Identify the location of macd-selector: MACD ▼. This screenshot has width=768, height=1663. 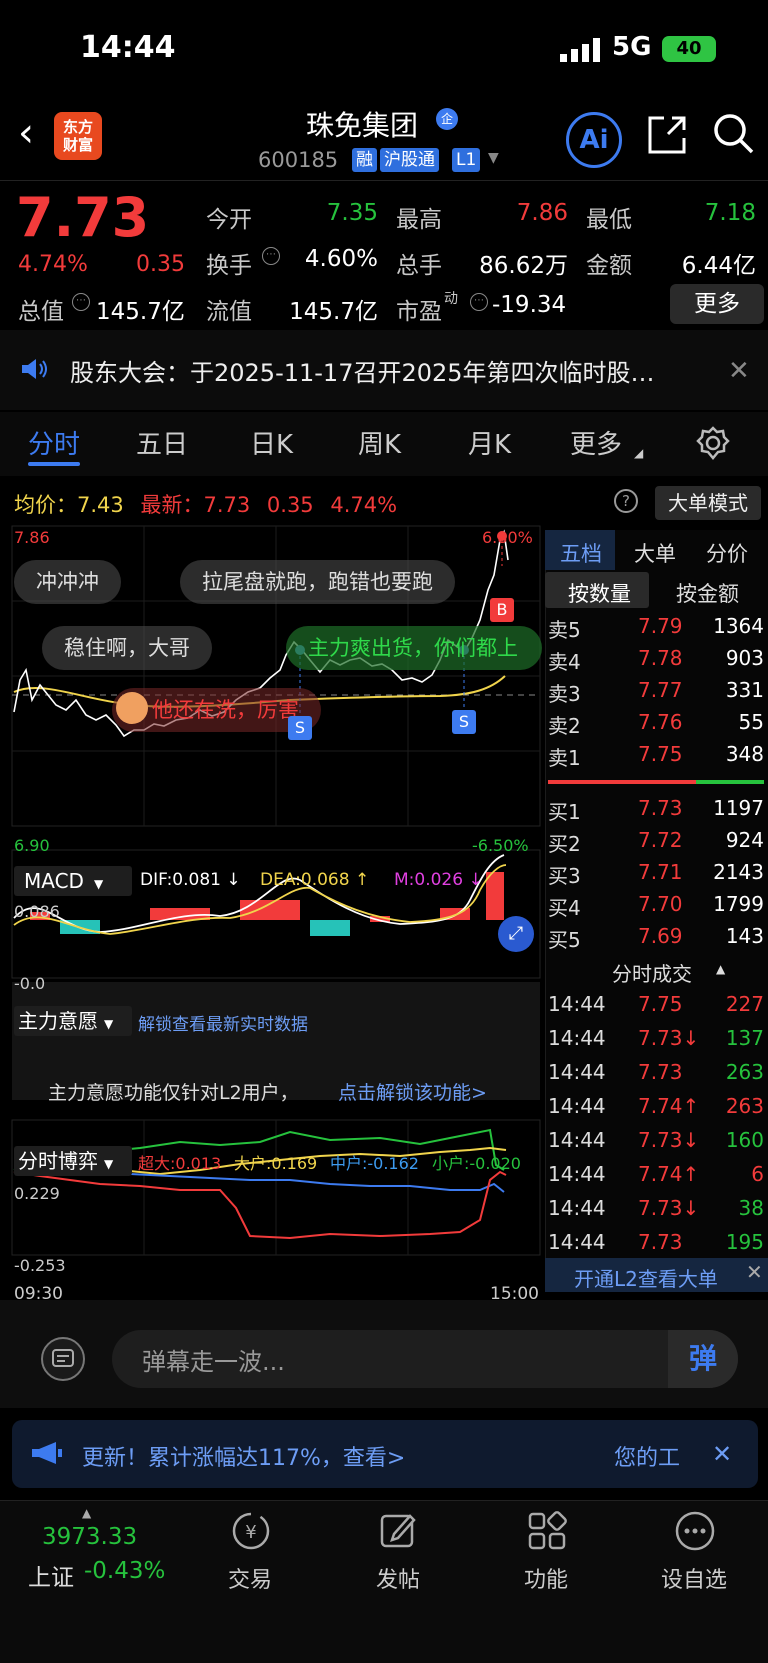
(73, 881).